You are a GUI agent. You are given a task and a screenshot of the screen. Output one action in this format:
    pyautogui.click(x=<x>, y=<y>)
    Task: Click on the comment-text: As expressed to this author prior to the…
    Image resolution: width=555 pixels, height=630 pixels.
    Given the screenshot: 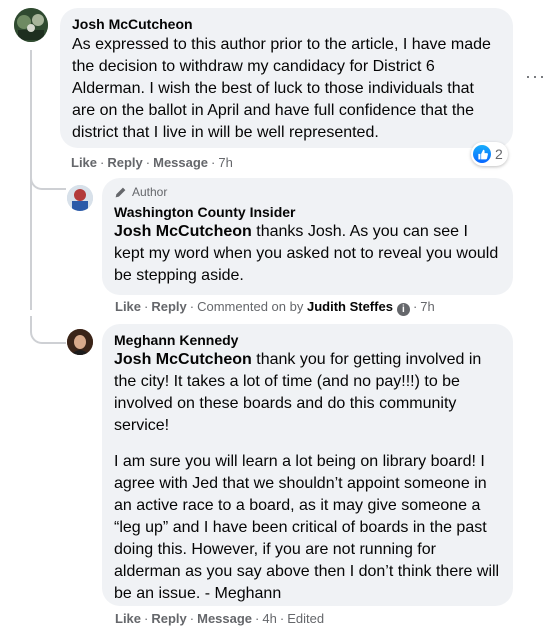 What is the action you would take?
    pyautogui.click(x=281, y=88)
    